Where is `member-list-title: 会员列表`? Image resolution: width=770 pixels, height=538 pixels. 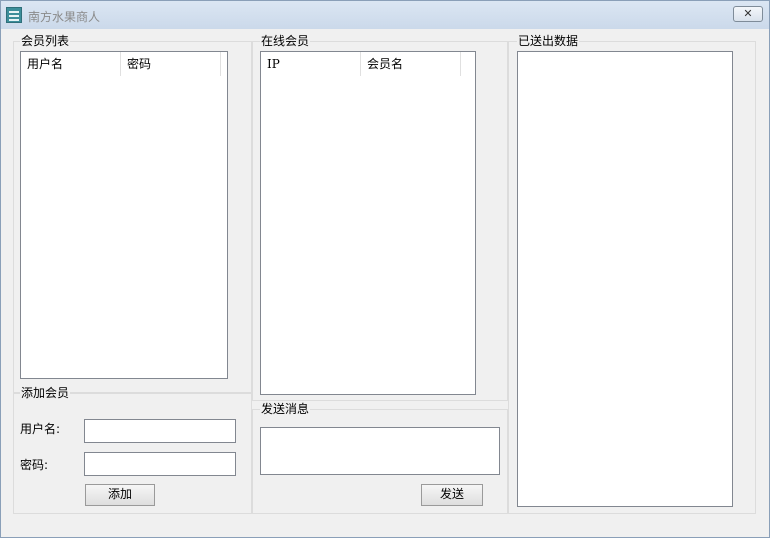
member-list-title: 会员列表 is located at coordinates (45, 41).